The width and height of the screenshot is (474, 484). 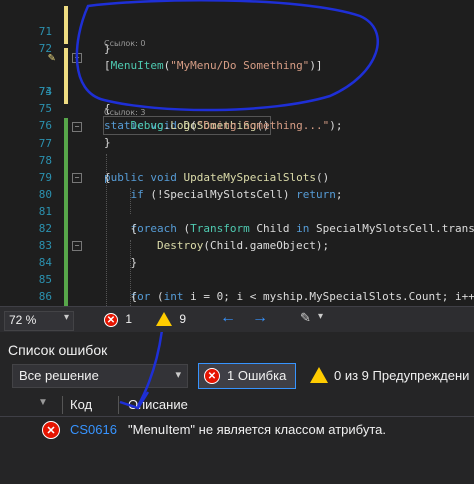 I want to click on scope-dropdown: Все решение ▾, so click(x=100, y=376).